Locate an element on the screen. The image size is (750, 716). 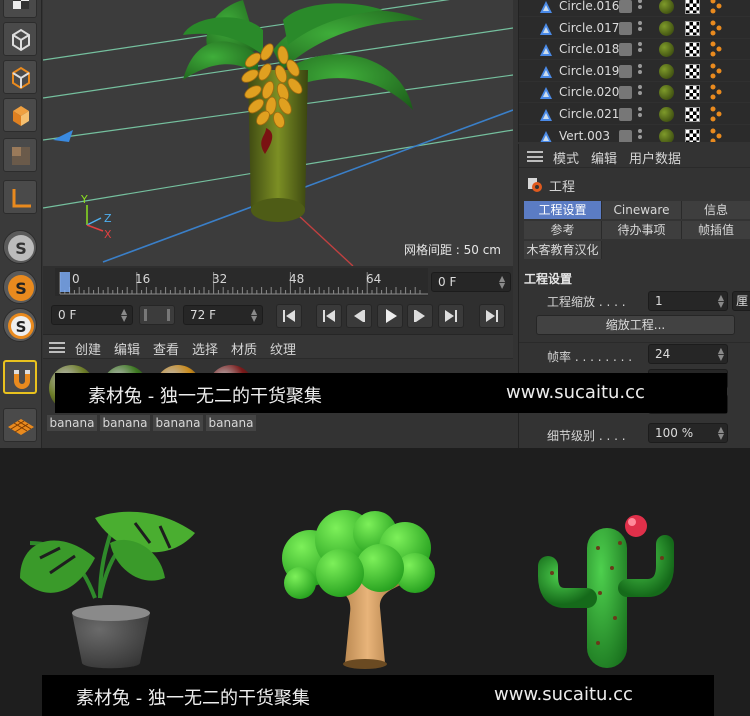
workplane-grid-icon is located at coordinates (20, 425).